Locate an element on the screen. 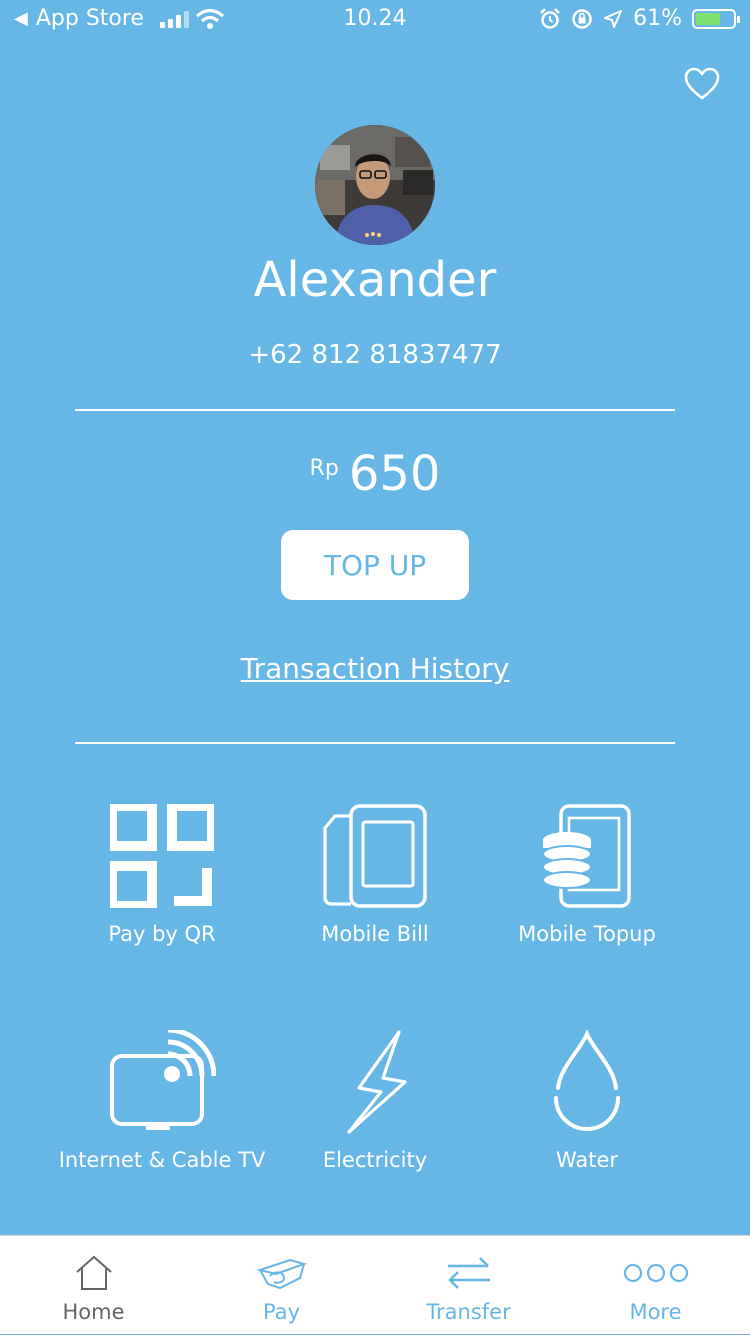  status-right: 61% is located at coordinates (639, 18).